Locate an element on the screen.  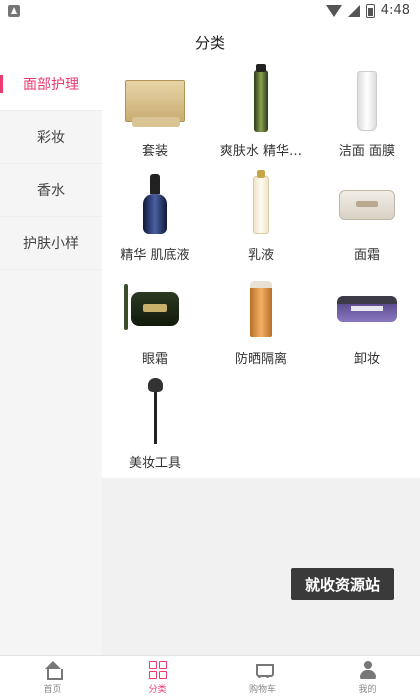
sidebar-item-makeup: 彩妆 is located at coordinates (51, 137).